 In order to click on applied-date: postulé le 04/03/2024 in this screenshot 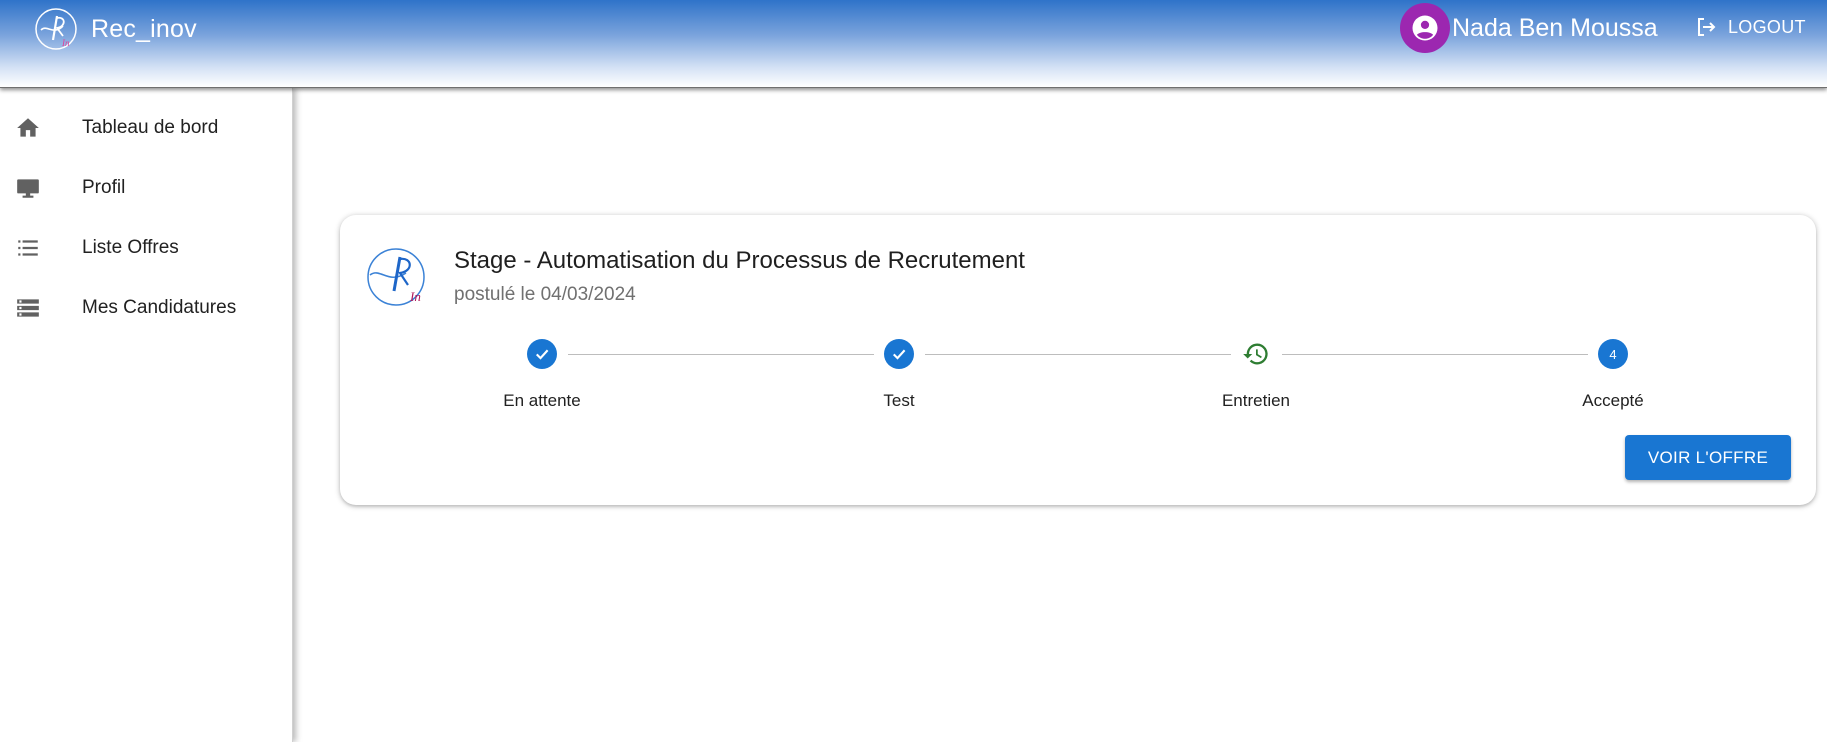, I will do `click(545, 294)`.